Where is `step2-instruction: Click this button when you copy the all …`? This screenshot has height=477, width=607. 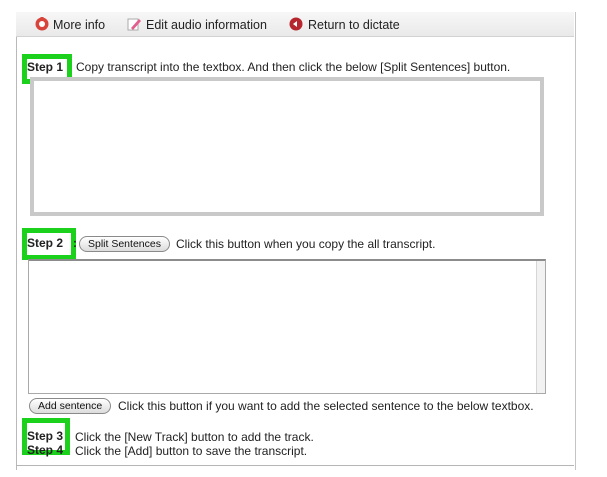 step2-instruction: Click this button when you copy the all … is located at coordinates (306, 244).